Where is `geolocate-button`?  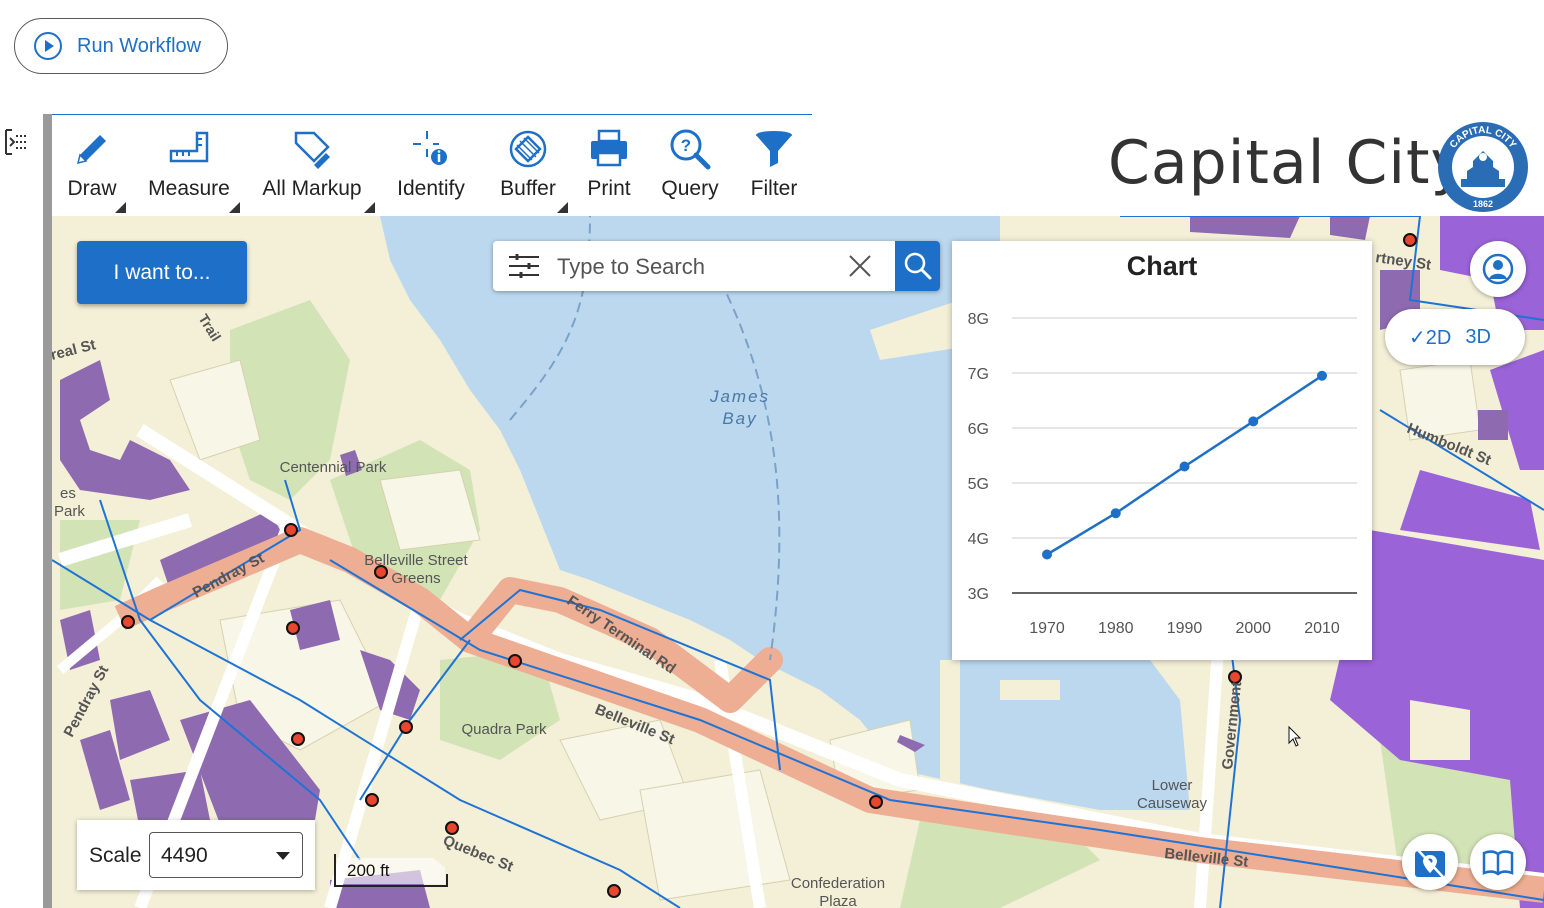
geolocate-button is located at coordinates (1430, 862).